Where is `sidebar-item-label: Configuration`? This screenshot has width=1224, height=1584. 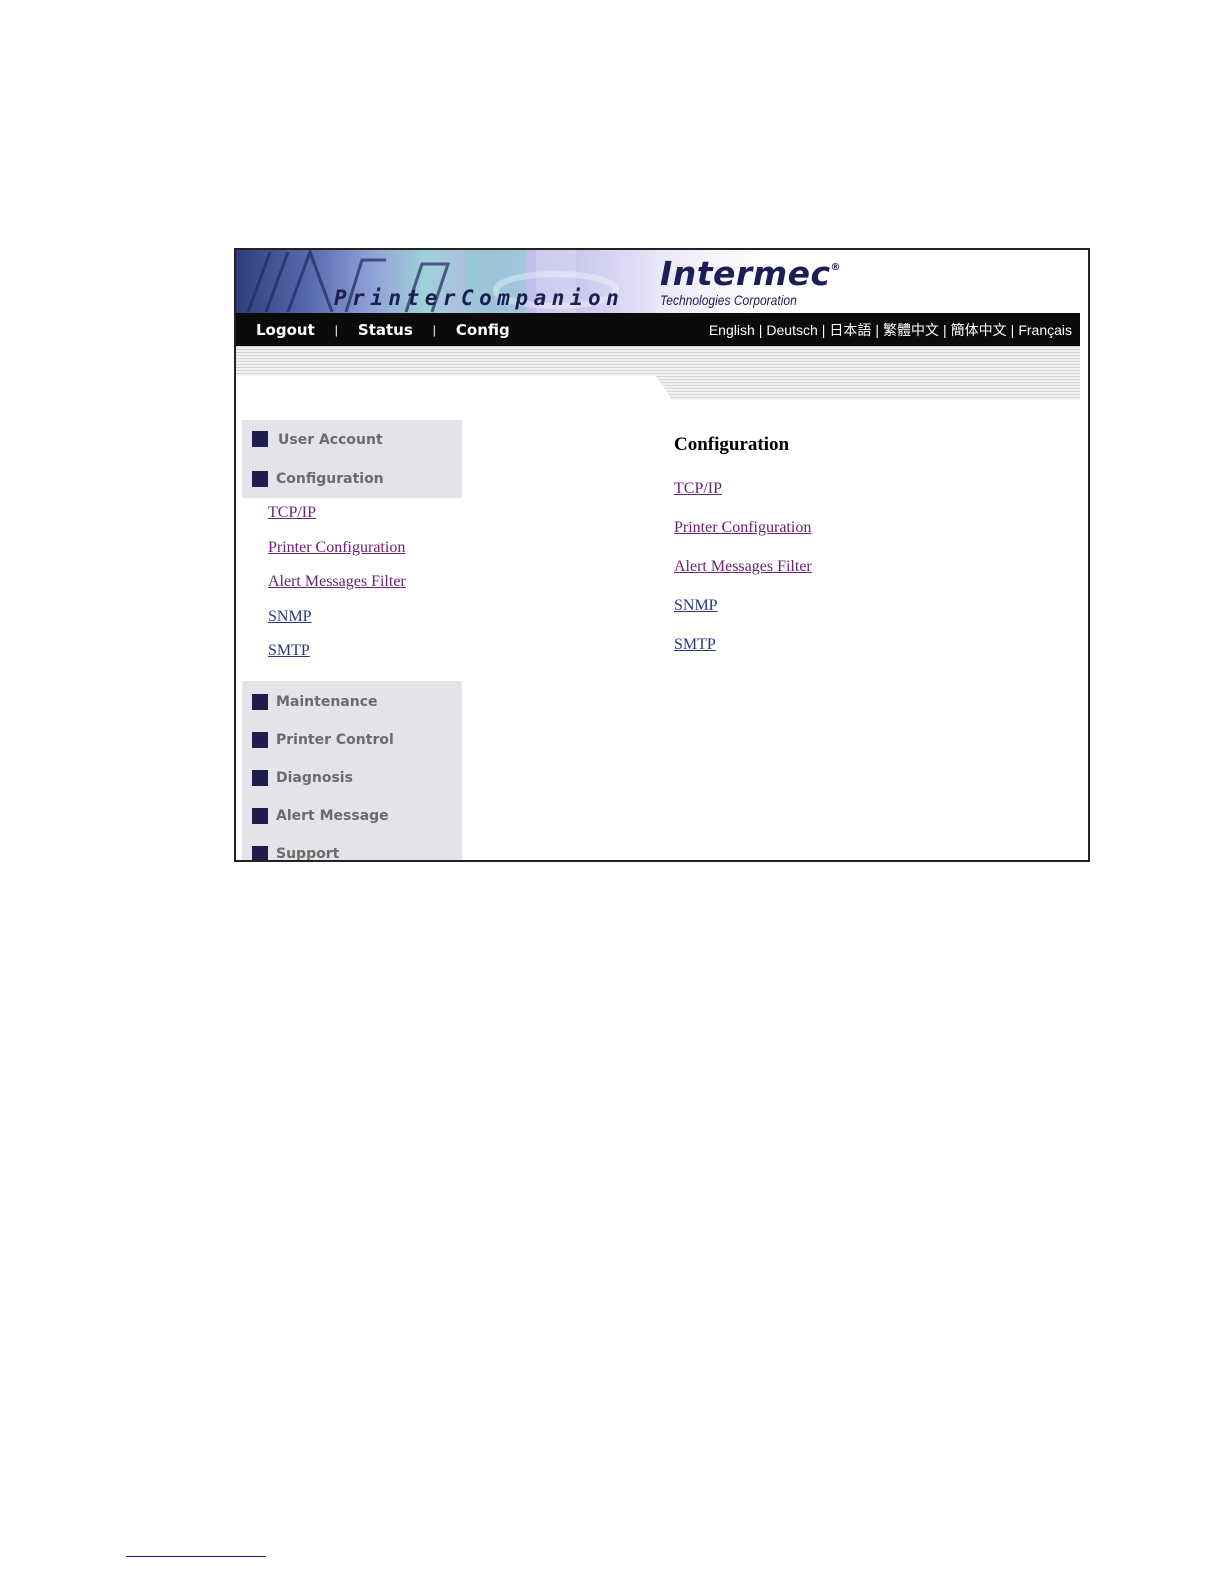
sidebar-item-label: Configuration is located at coordinates (330, 479).